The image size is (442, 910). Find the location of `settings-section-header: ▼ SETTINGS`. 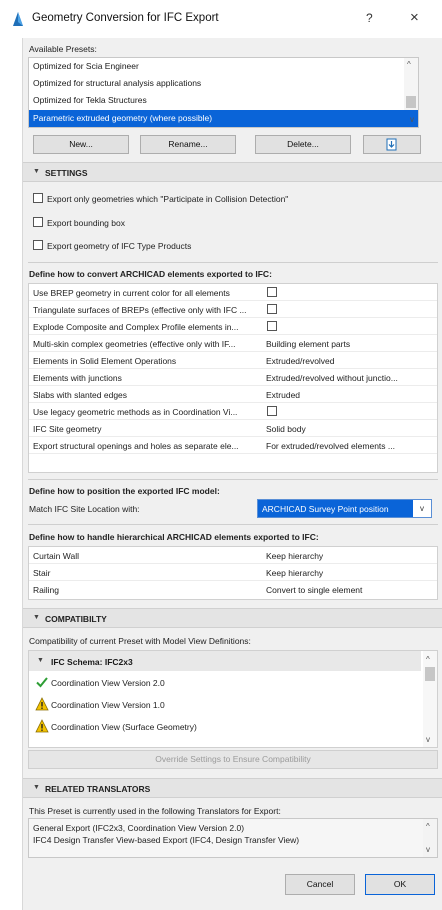

settings-section-header: ▼ SETTINGS is located at coordinates (232, 172).